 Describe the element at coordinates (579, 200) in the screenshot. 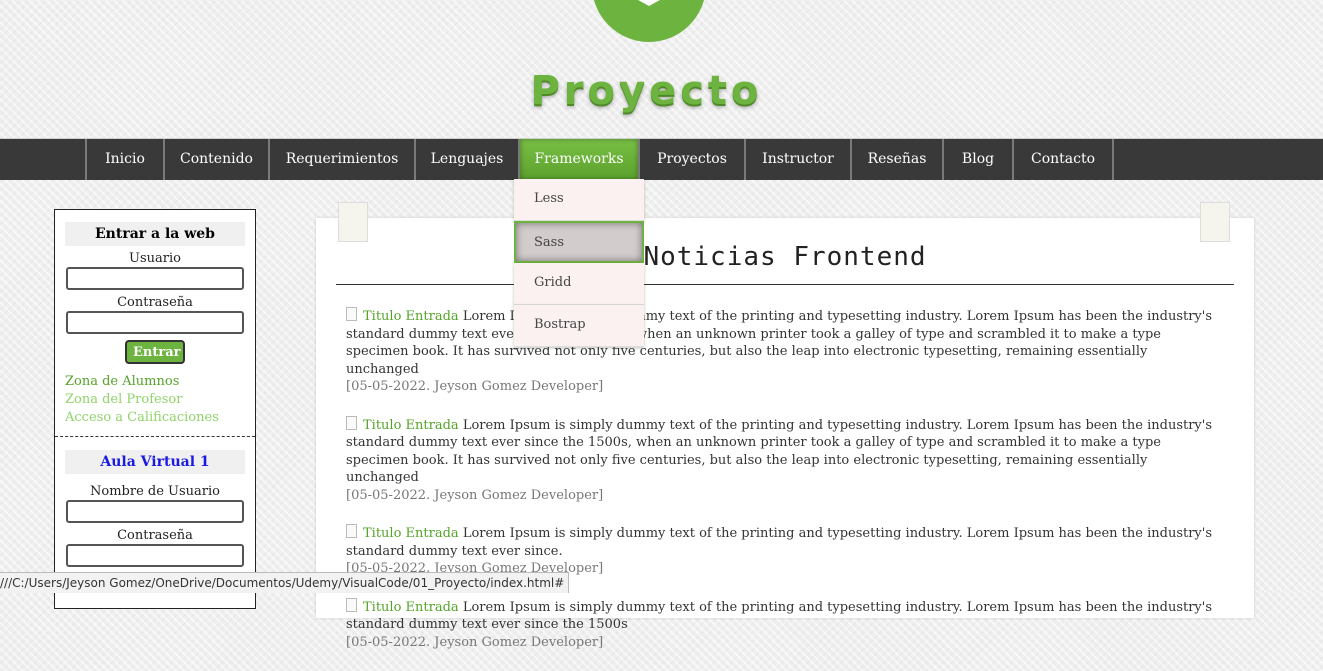

I see `dropdown-item-less: Less` at that location.